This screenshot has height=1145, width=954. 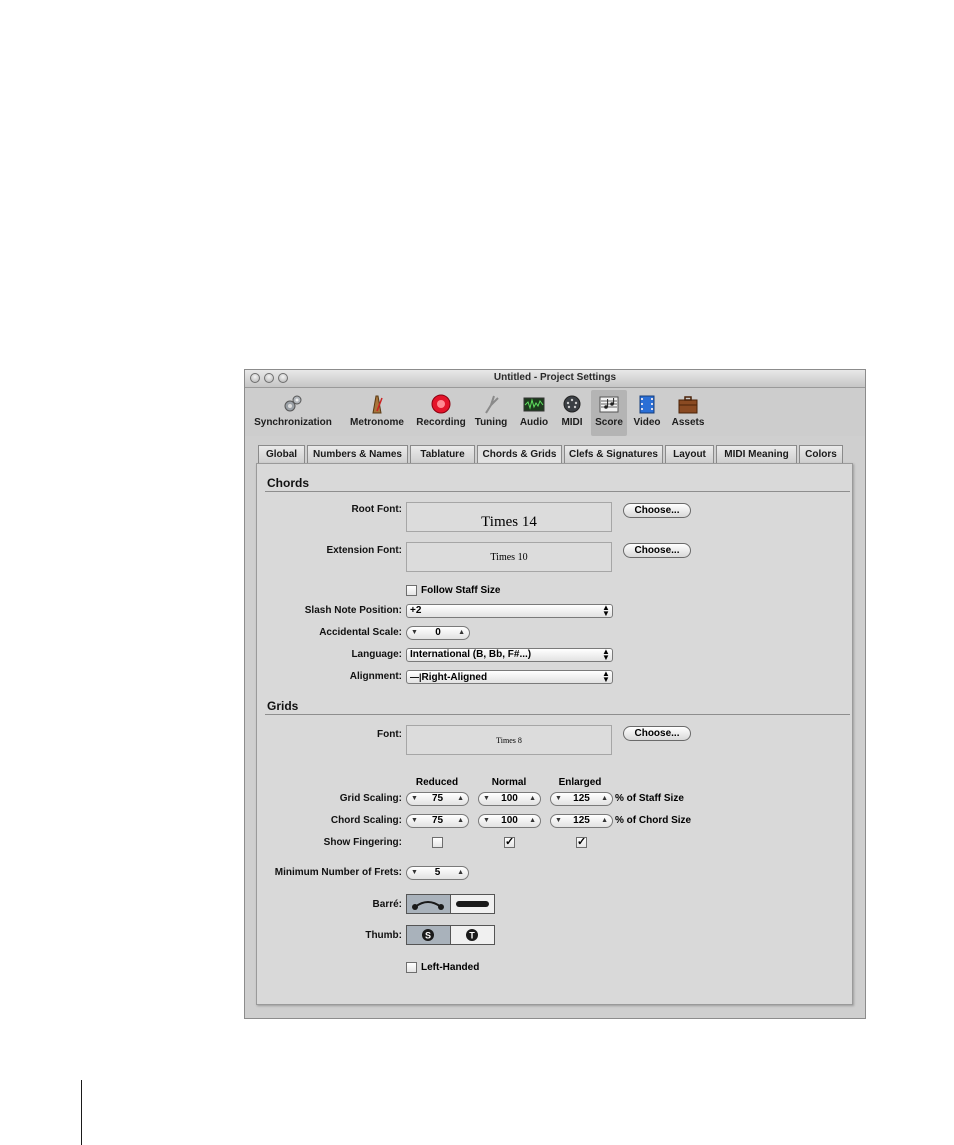 I want to click on thumb-t-option: T, so click(x=472, y=935).